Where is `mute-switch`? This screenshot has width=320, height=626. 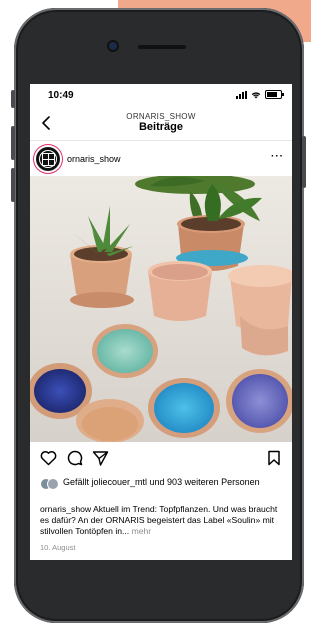
mute-switch is located at coordinates (13, 99).